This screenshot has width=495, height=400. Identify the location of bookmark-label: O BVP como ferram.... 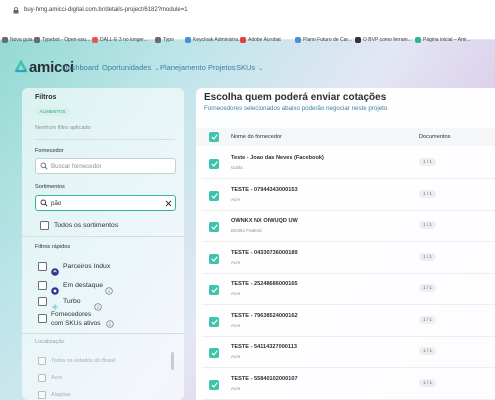
(387, 40).